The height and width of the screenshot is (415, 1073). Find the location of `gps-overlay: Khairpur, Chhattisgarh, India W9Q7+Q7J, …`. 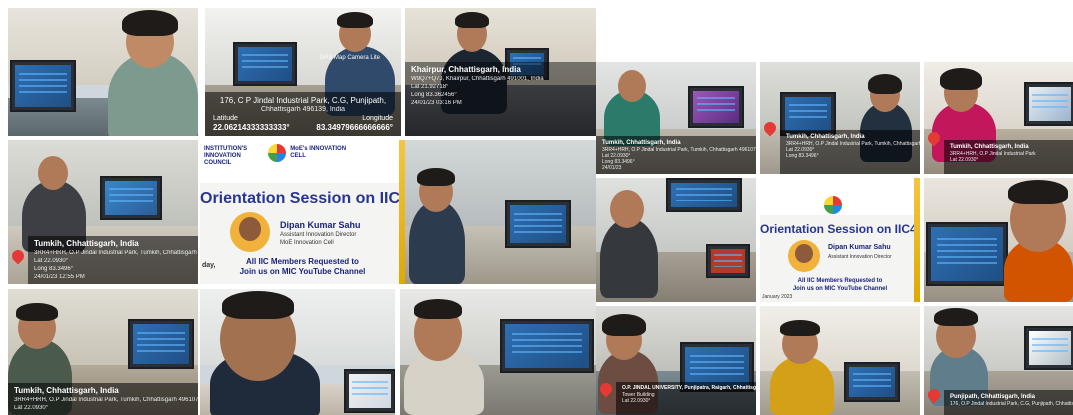

gps-overlay: Khairpur, Chhattisgarh, India W9Q7+Q7J, … is located at coordinates (500, 99).